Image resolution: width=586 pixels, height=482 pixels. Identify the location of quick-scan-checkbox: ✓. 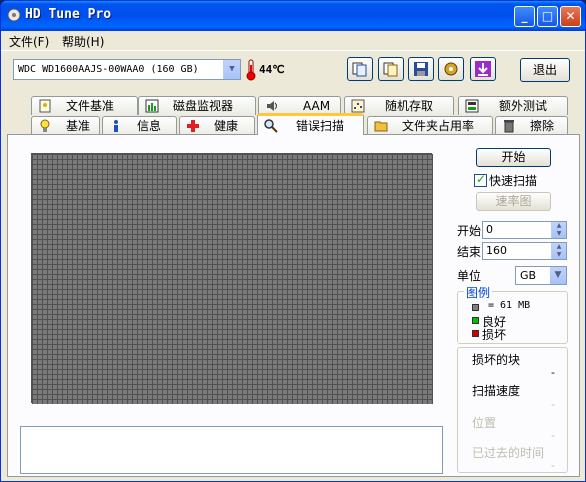
(480, 179).